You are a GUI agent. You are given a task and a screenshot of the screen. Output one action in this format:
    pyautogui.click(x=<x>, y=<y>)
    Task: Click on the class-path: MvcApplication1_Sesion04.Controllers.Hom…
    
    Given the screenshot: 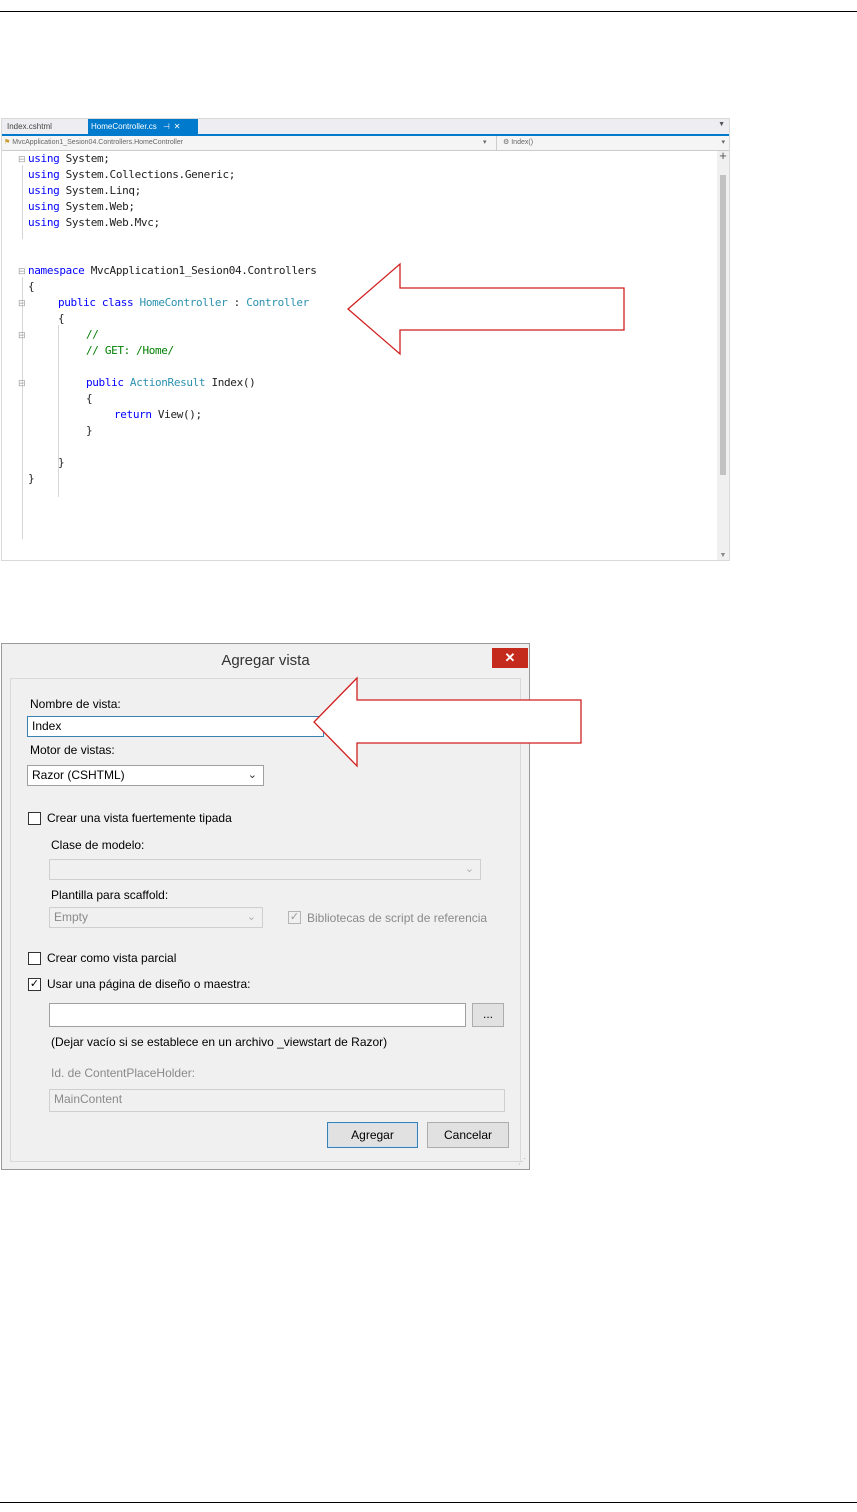 What is the action you would take?
    pyautogui.click(x=98, y=142)
    